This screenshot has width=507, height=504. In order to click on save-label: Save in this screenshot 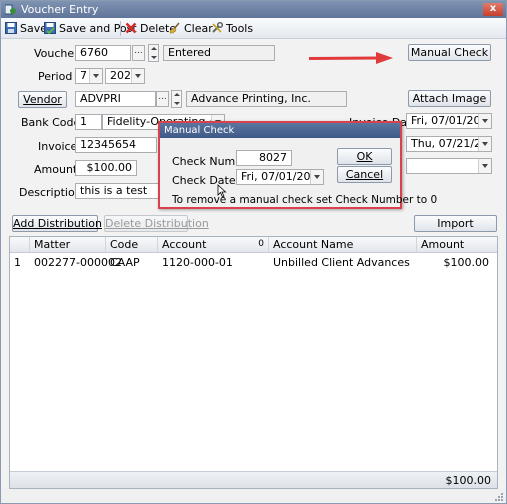, I will do `click(34, 28)`.